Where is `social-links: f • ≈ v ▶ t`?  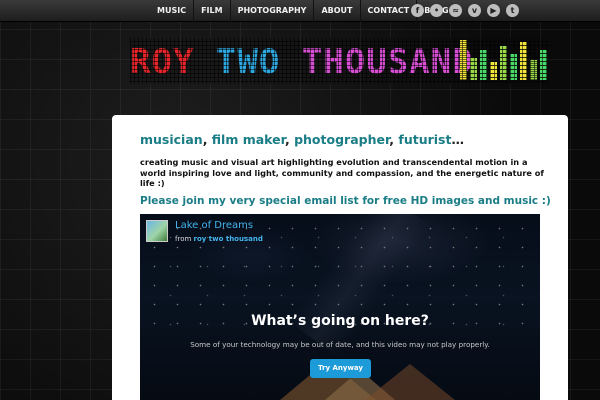
social-links: f • ≈ v ▶ t is located at coordinates (465, 10).